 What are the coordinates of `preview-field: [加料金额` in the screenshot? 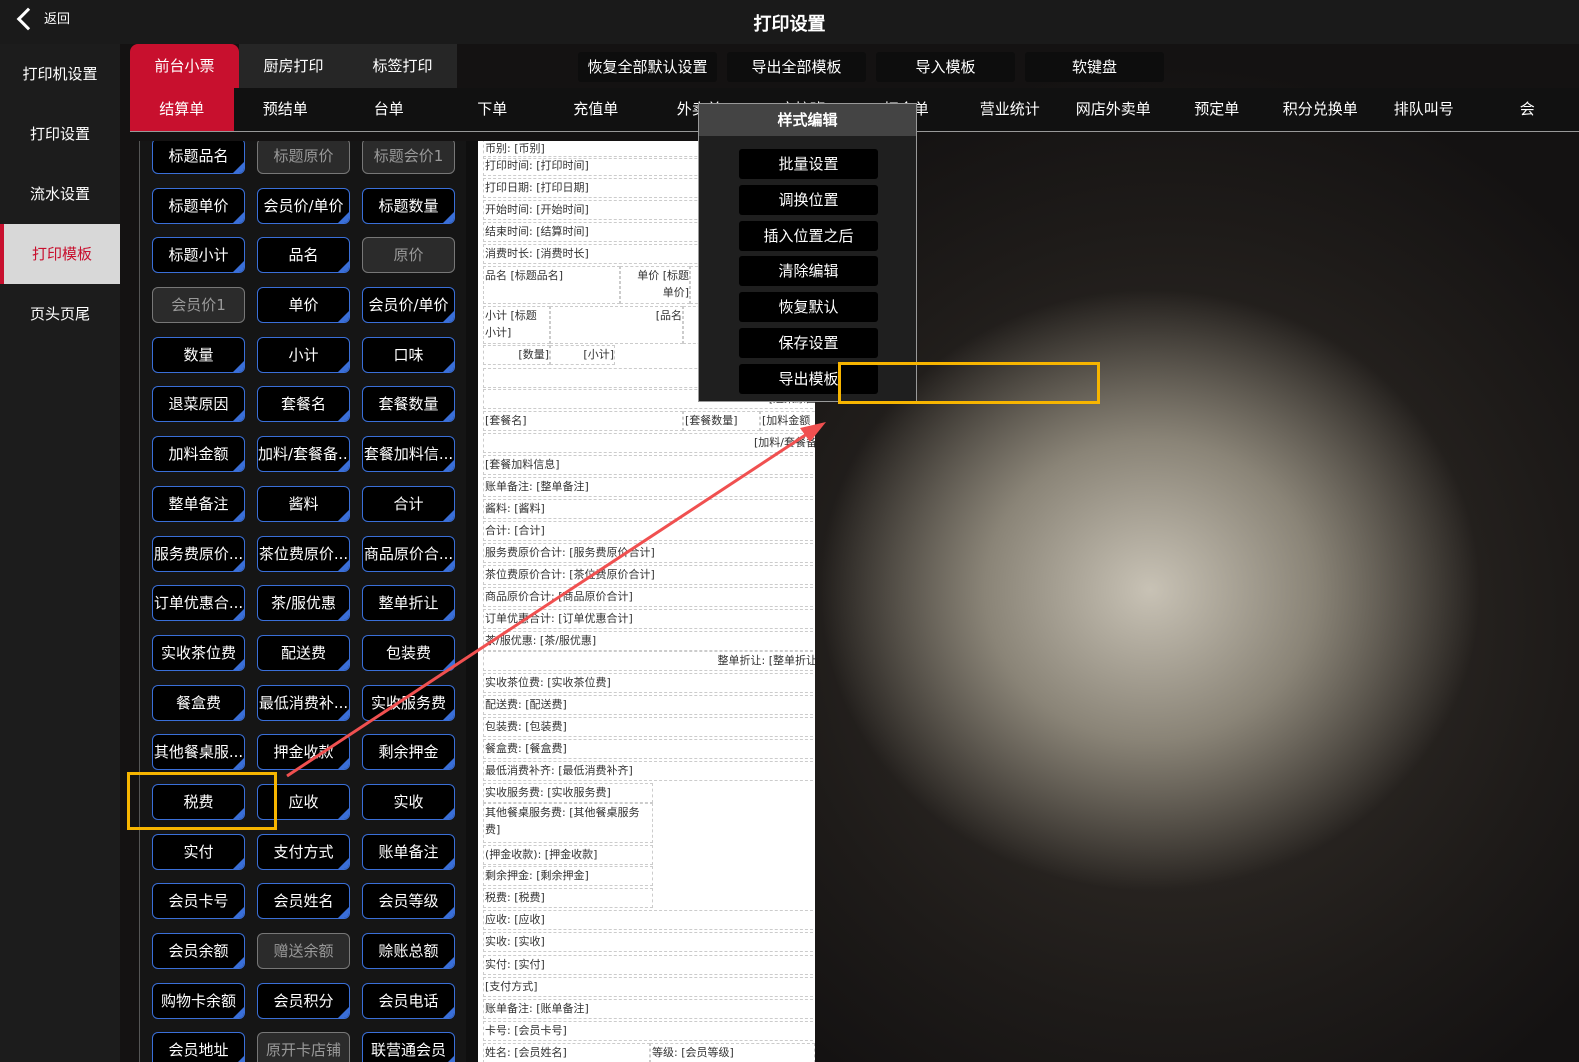 It's located at (787, 421).